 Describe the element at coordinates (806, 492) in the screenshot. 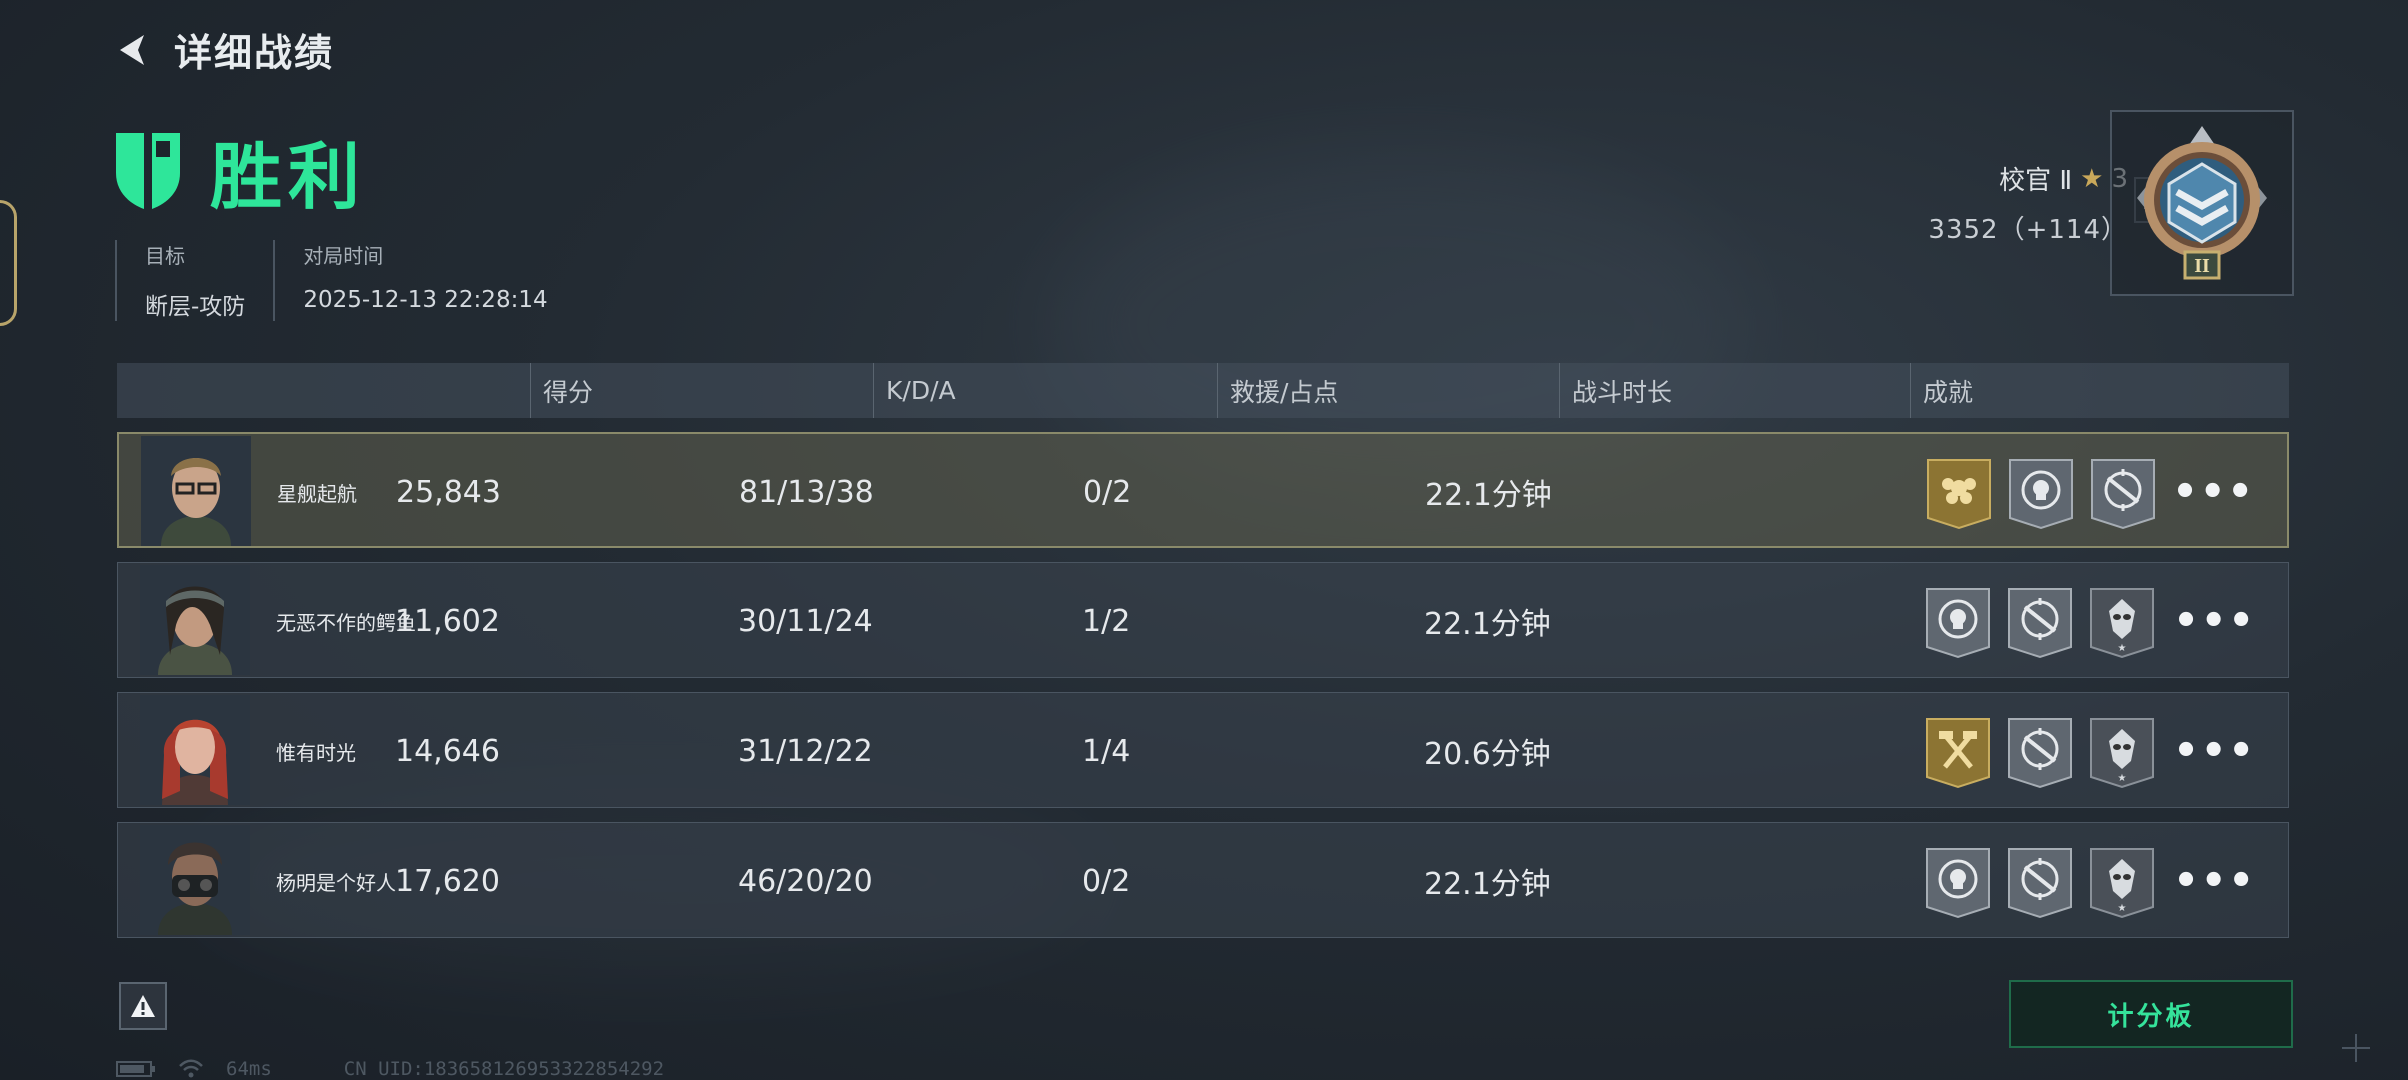

I see `player-kda: 81/13/38` at that location.